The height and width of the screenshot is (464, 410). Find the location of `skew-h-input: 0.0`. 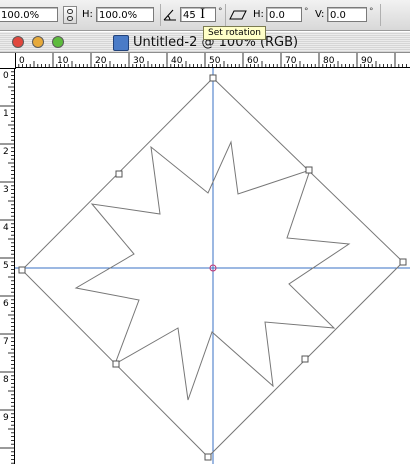

skew-h-input: 0.0 is located at coordinates (284, 14).